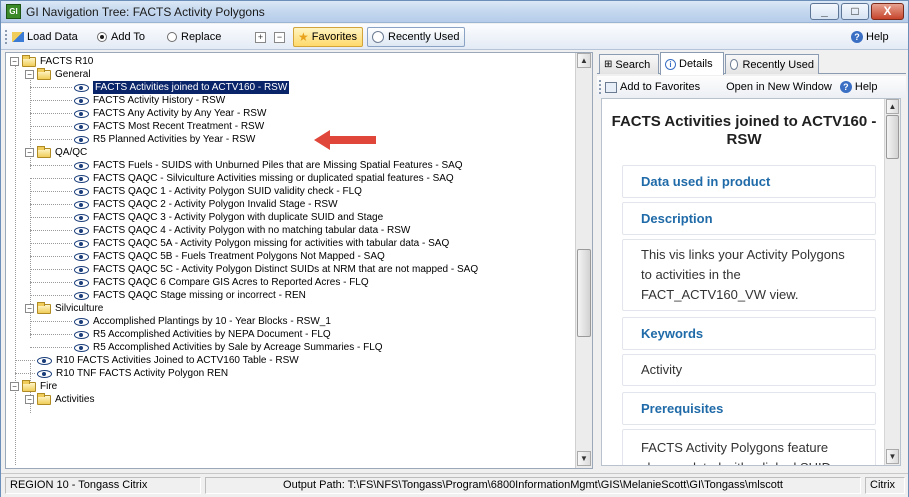 Image resolution: width=909 pixels, height=497 pixels. Describe the element at coordinates (15, 265) in the screenshot. I see `tree-guide-line` at that location.